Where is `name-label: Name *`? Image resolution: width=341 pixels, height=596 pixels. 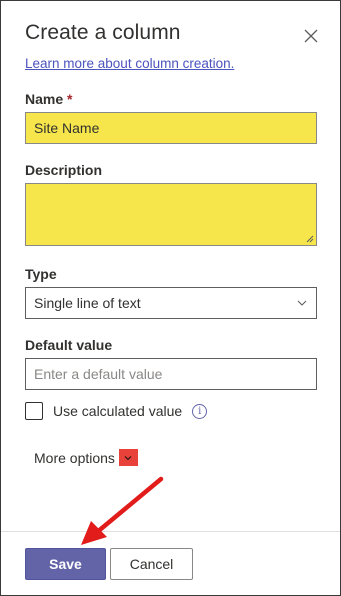 name-label: Name * is located at coordinates (48, 99).